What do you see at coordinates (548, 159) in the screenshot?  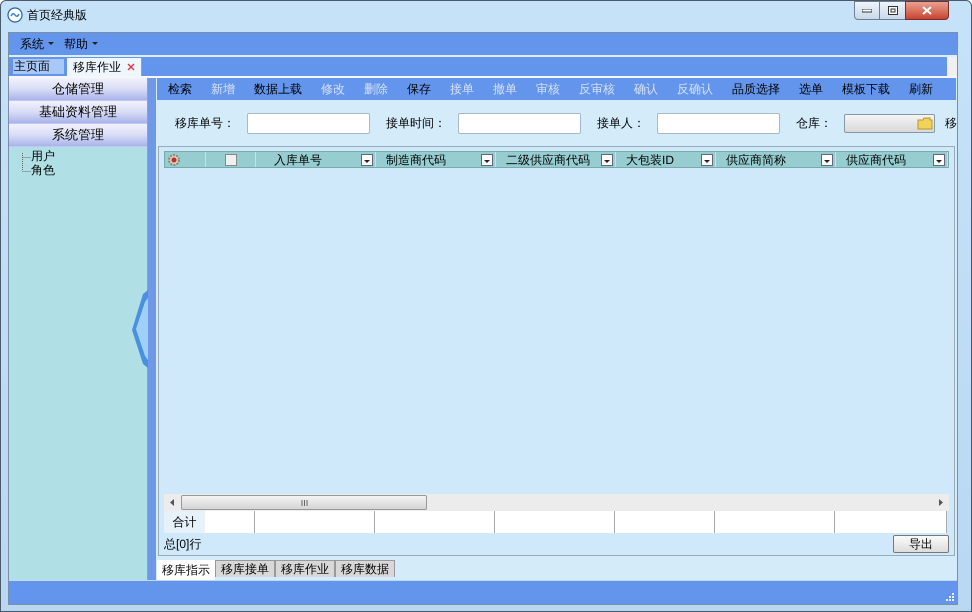 I see `column-header: 二级供应商代码` at bounding box center [548, 159].